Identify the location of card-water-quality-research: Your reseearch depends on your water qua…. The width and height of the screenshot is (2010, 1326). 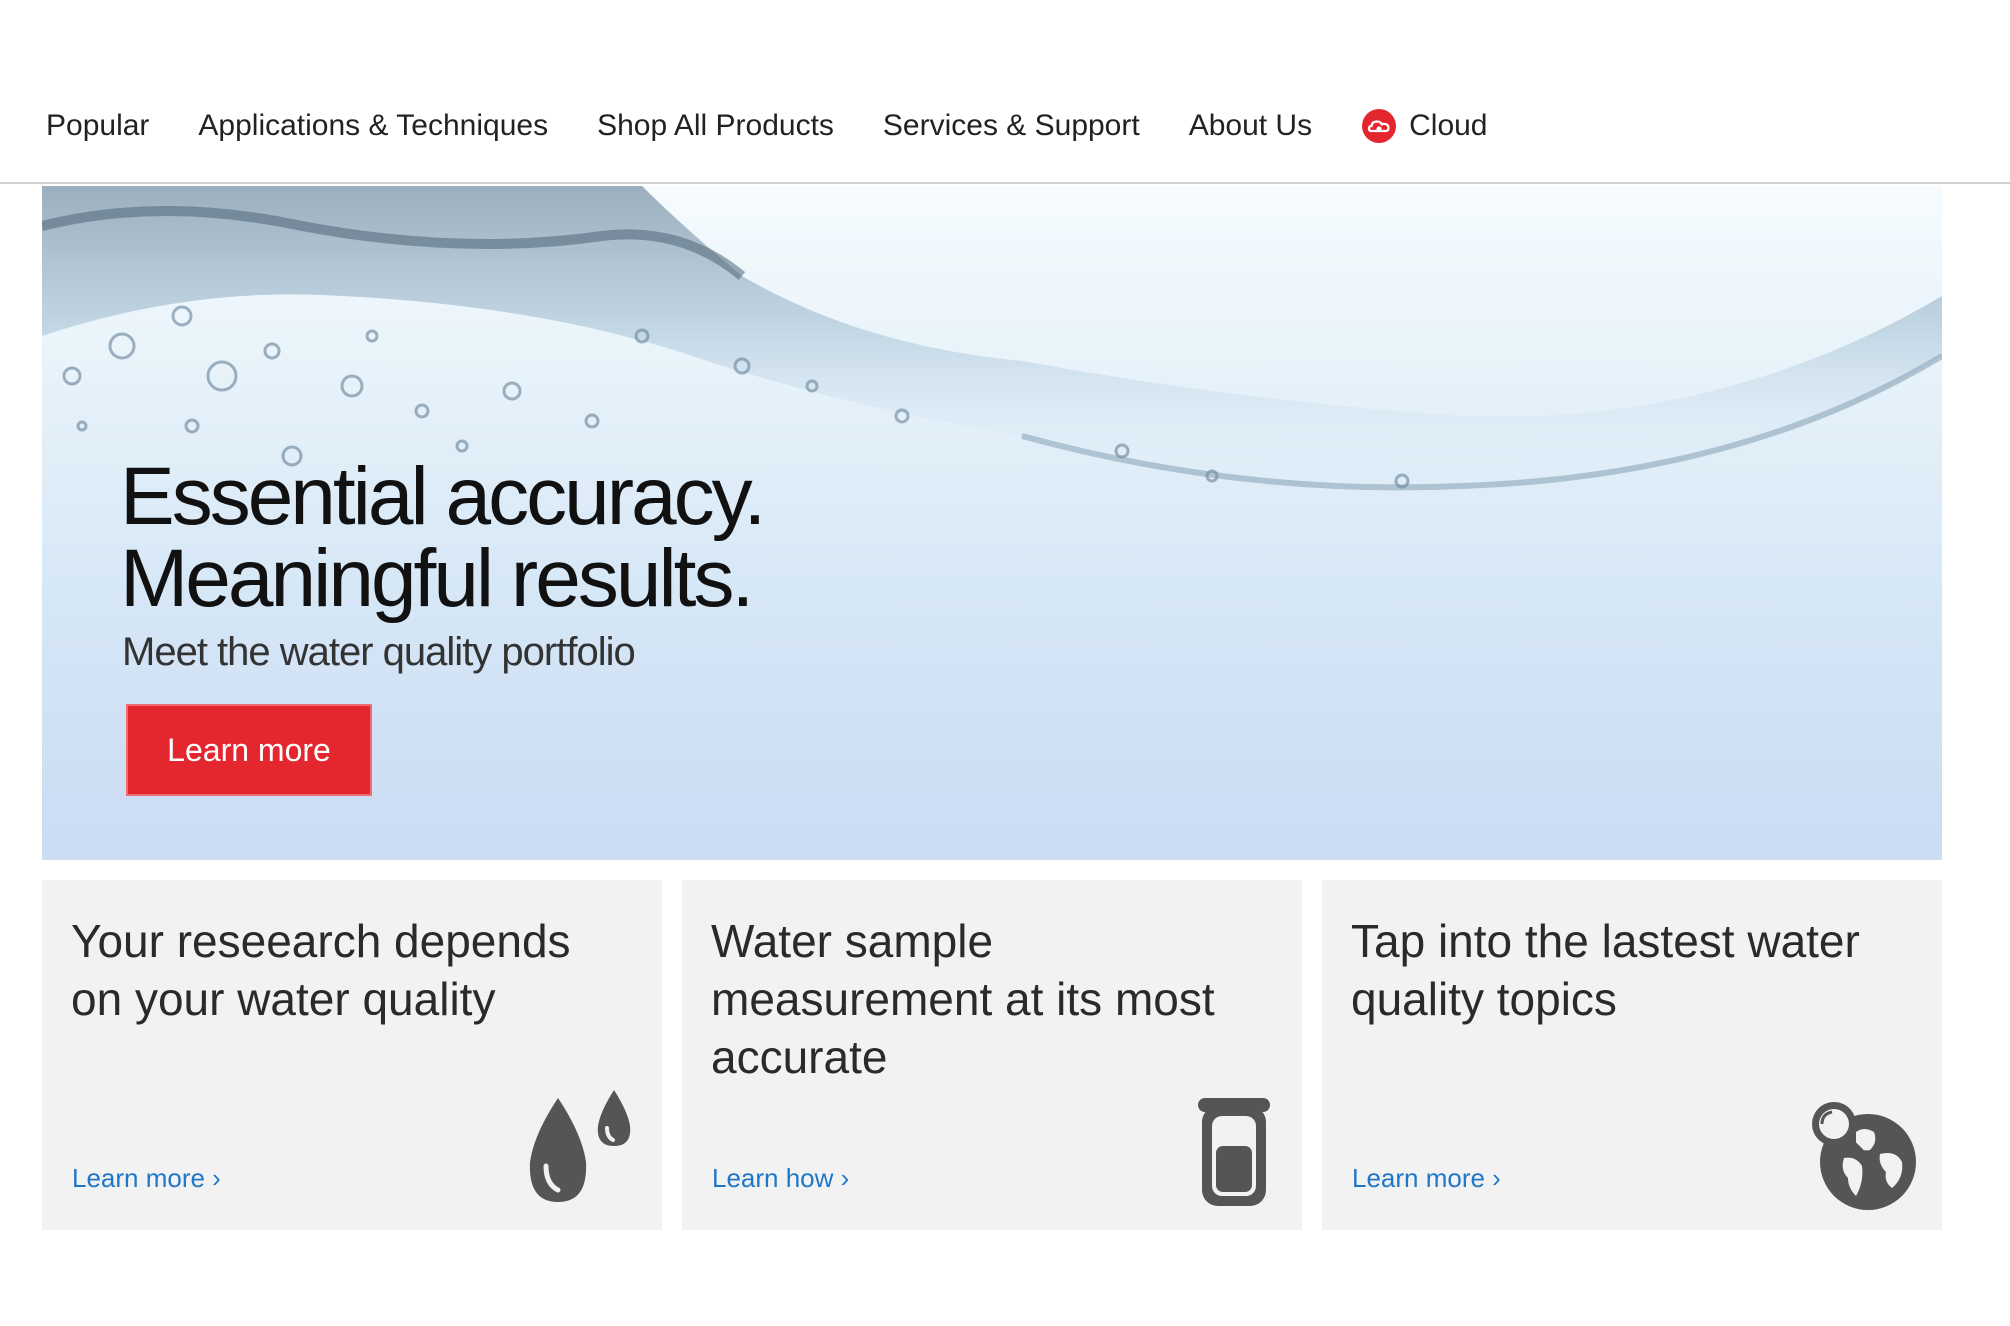
(352, 1055).